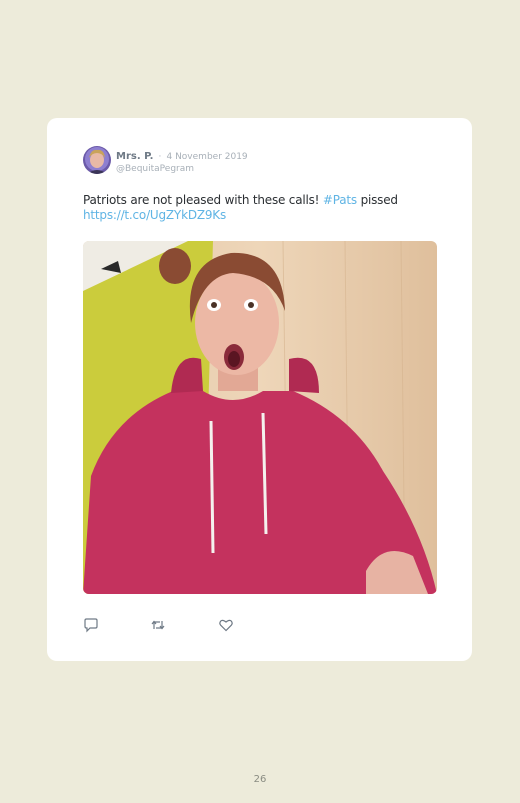 The height and width of the screenshot is (803, 520). I want to click on tweet-url-link: https://t.co/UgZYkDZ9Ks, so click(154, 215).